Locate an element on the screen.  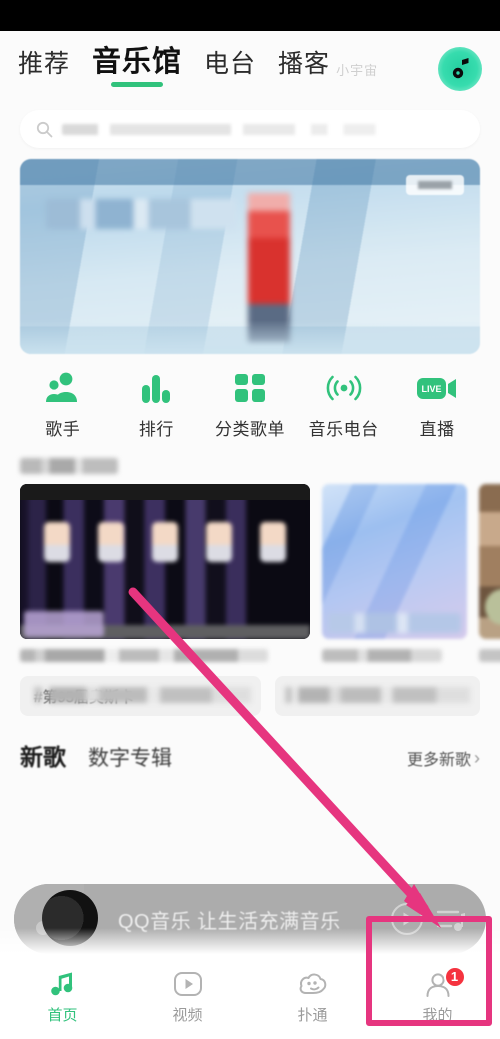
music-note-icon is located at coordinates (63, 984).